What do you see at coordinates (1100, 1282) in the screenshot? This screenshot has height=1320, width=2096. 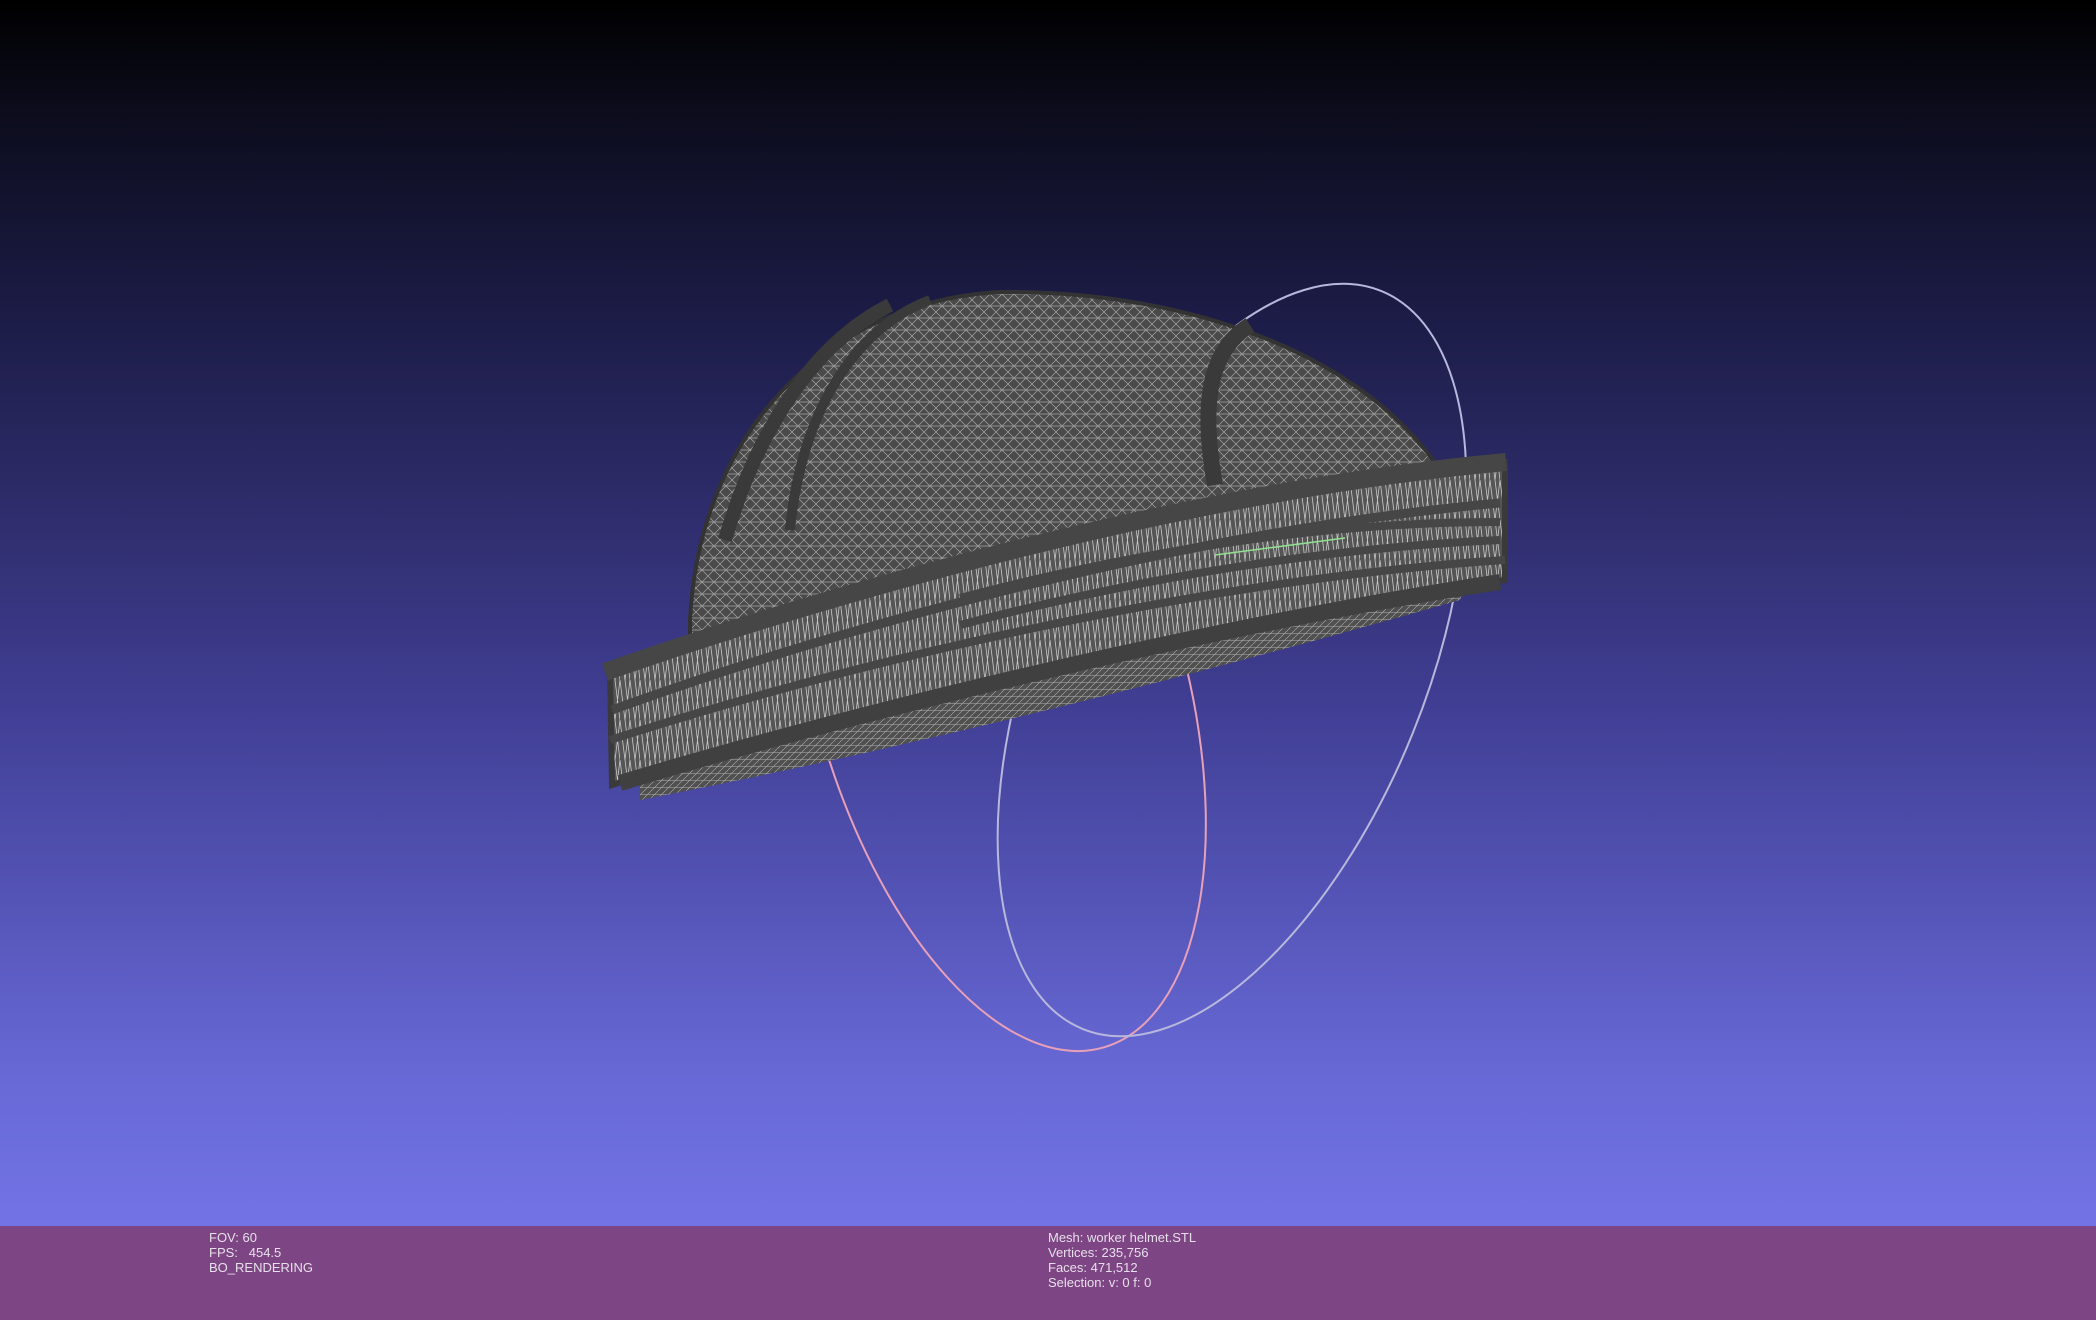 I see `selection-readout: Selection: v: 0 f: 0` at bounding box center [1100, 1282].